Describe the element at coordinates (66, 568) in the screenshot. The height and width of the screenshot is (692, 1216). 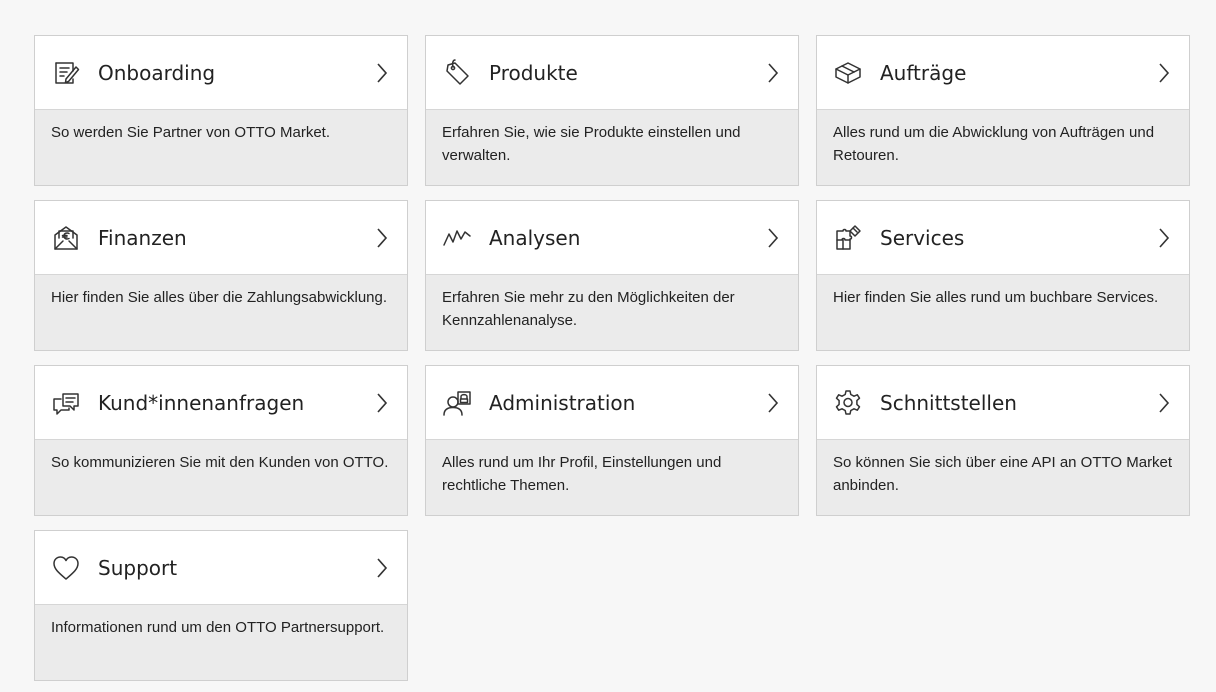
I see `heart-icon` at that location.